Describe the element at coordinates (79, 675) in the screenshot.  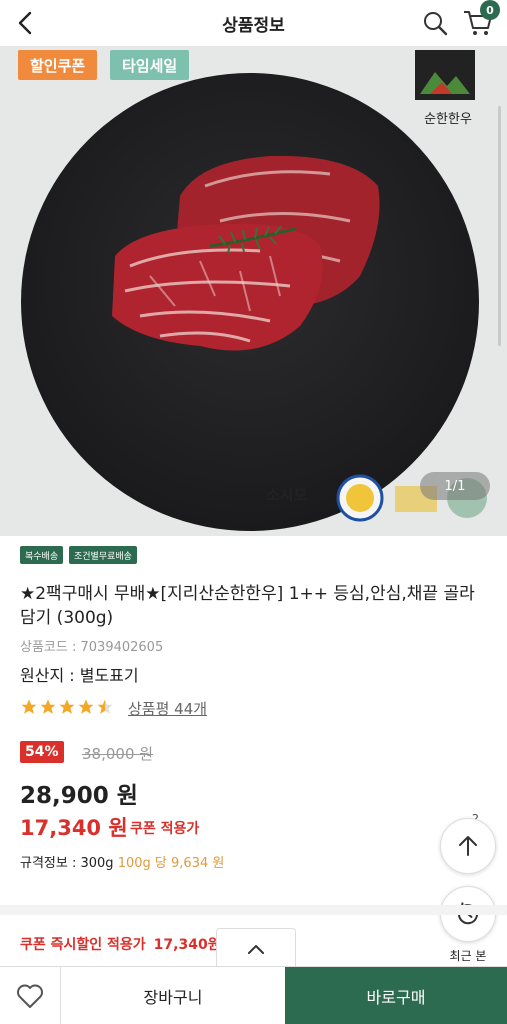
I see `origin-info: 원산지 : 별도표기` at that location.